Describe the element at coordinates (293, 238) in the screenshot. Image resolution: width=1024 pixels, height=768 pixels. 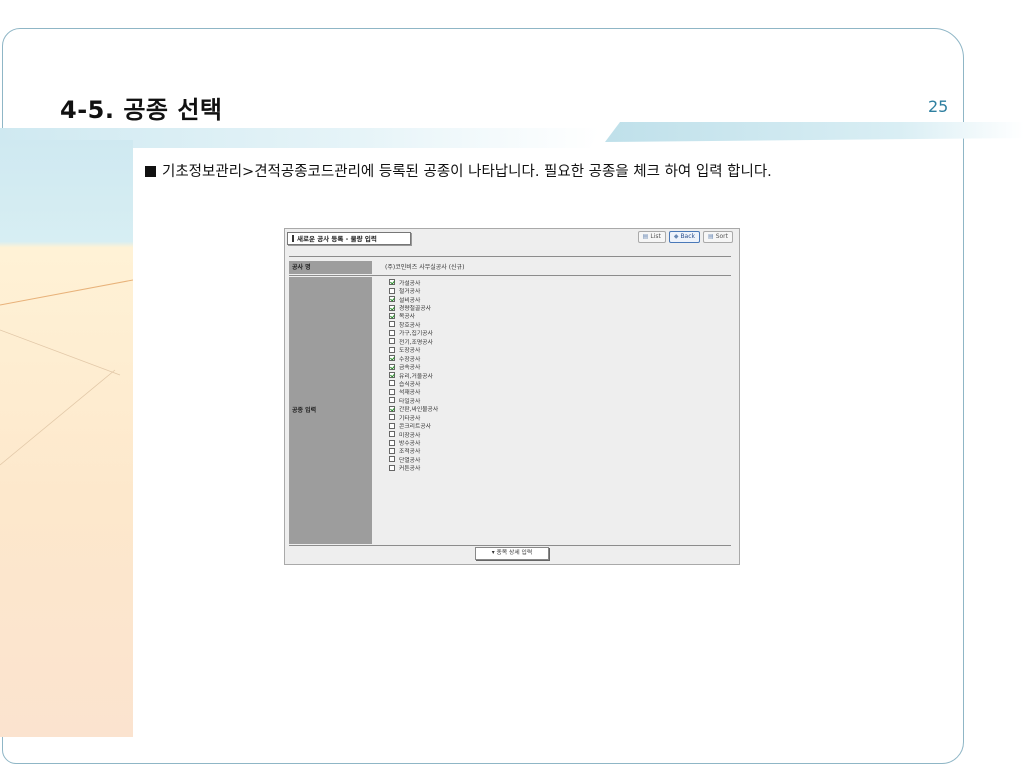
I see `title-bar-icon` at that location.